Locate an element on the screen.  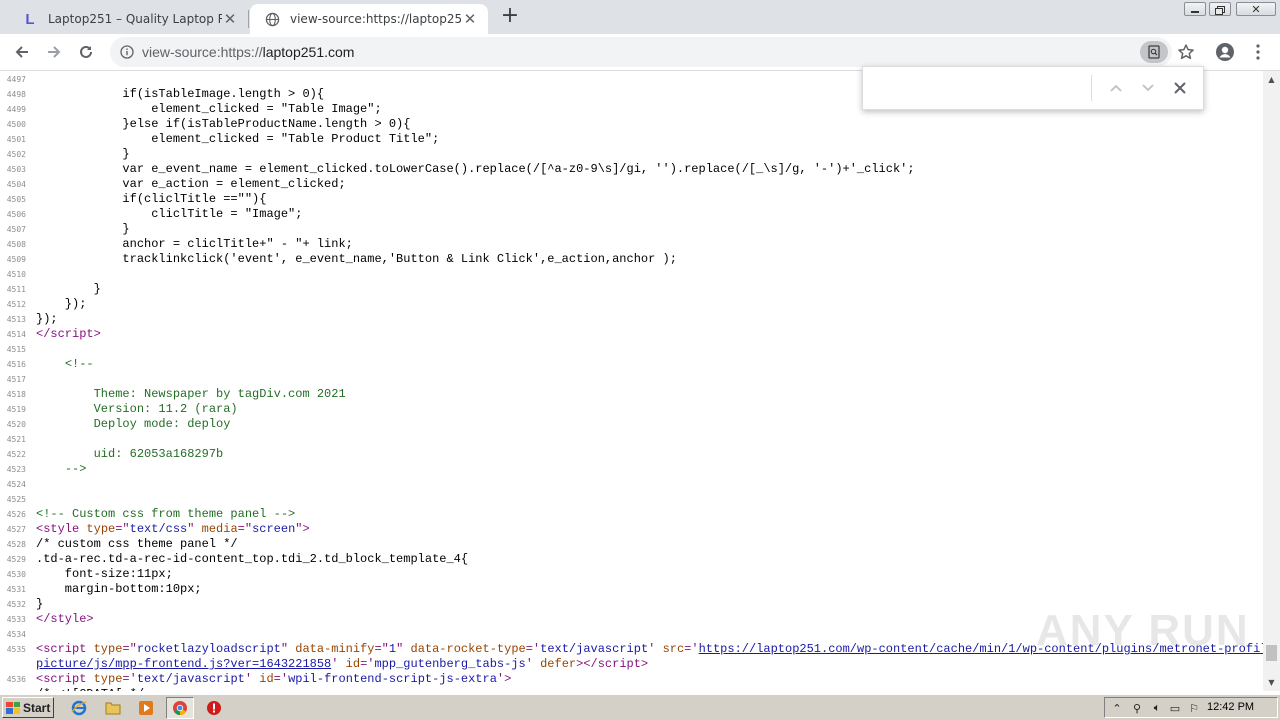
line-number: 4514 is located at coordinates (16, 334).